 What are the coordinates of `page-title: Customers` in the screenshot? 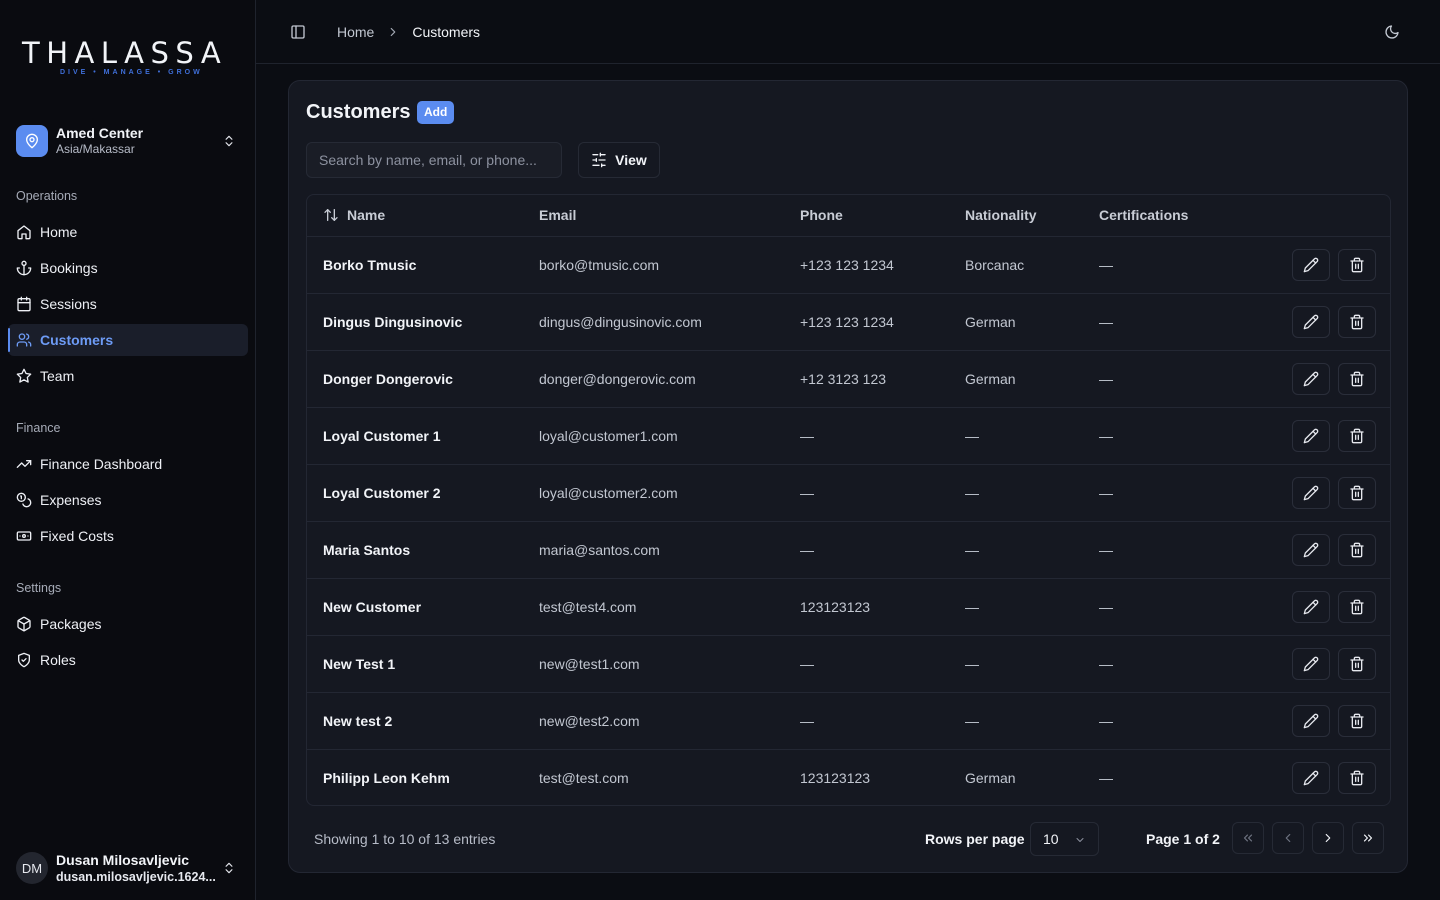 It's located at (358, 112).